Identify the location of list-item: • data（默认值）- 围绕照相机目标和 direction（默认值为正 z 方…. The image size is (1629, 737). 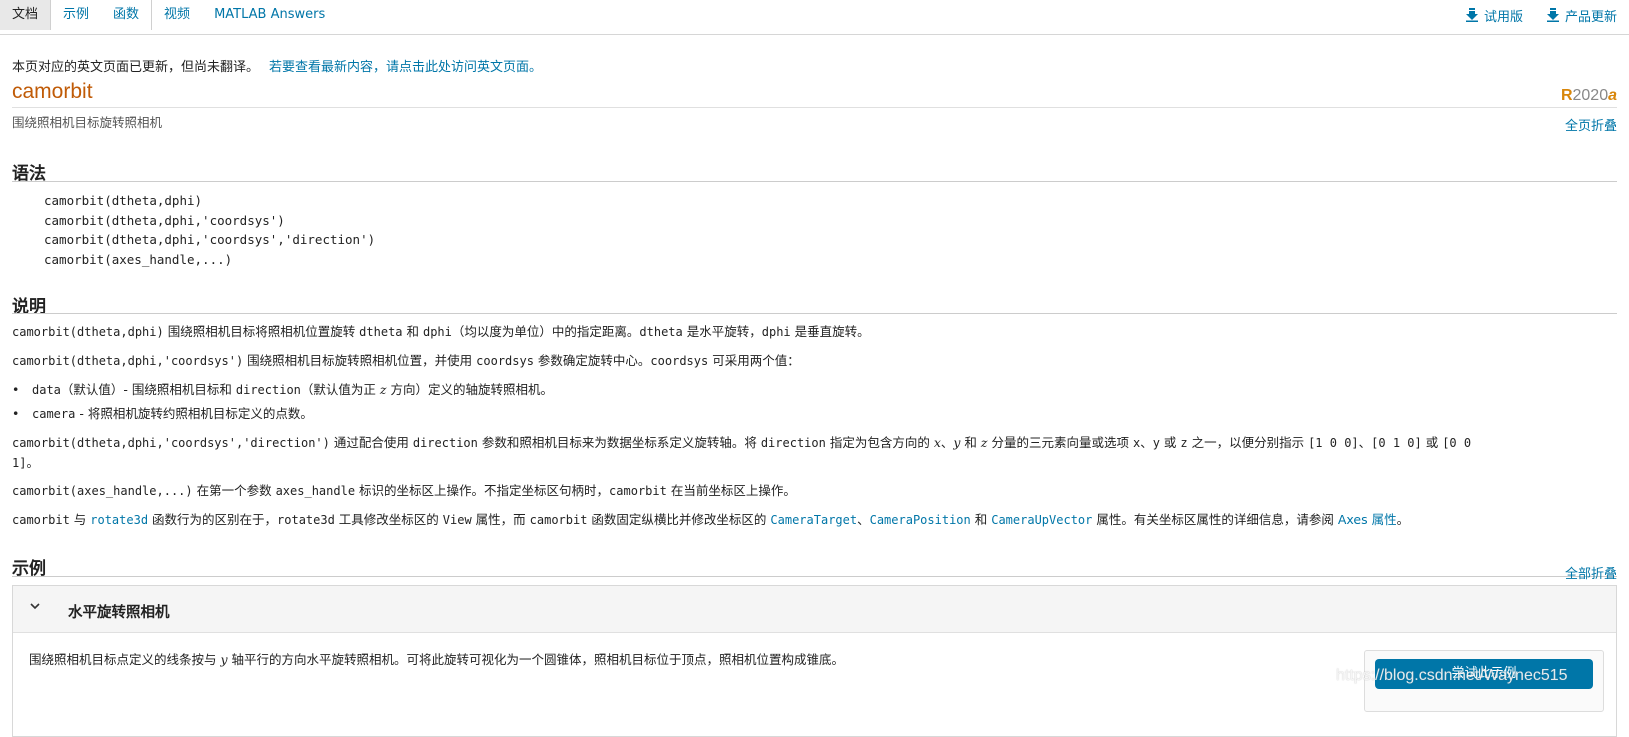
(282, 389).